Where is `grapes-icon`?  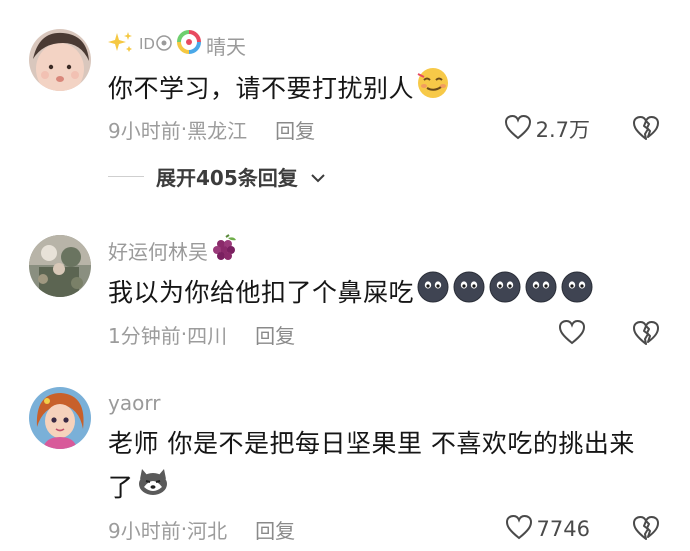 grapes-icon is located at coordinates (226, 250).